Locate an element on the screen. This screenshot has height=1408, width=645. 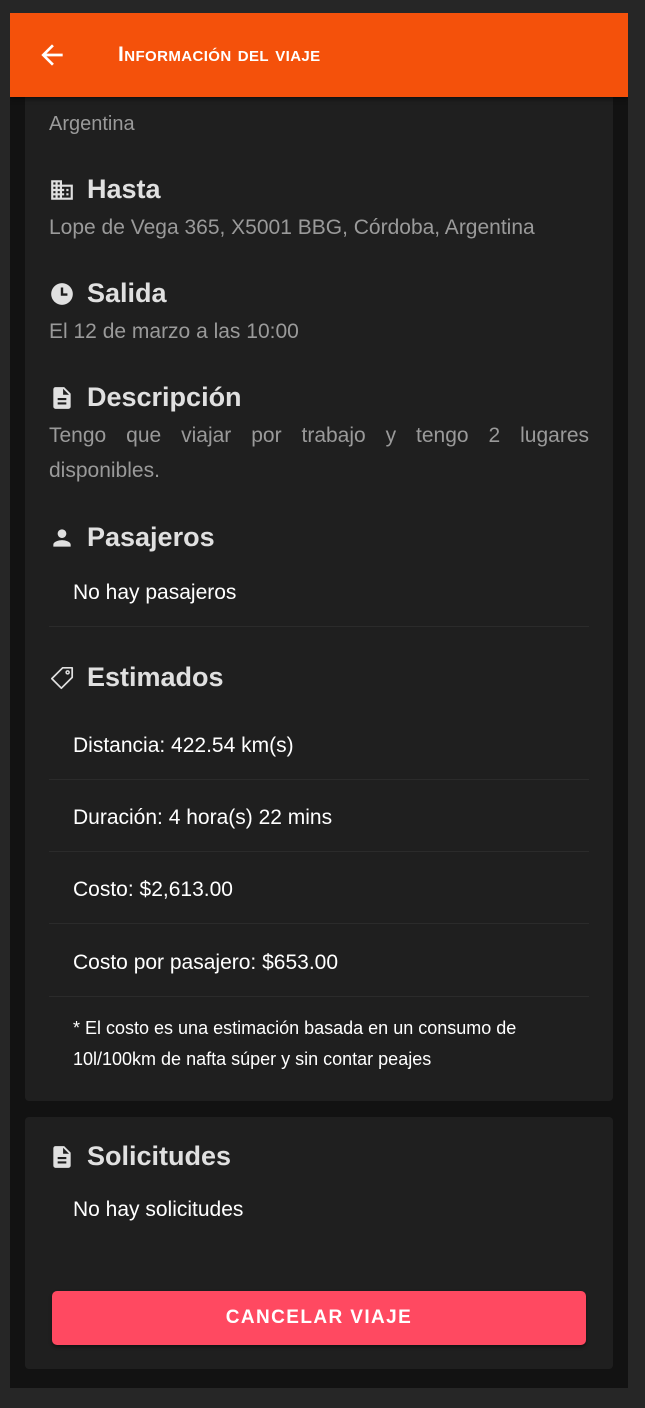
section-description-label: Descripción is located at coordinates (164, 397).